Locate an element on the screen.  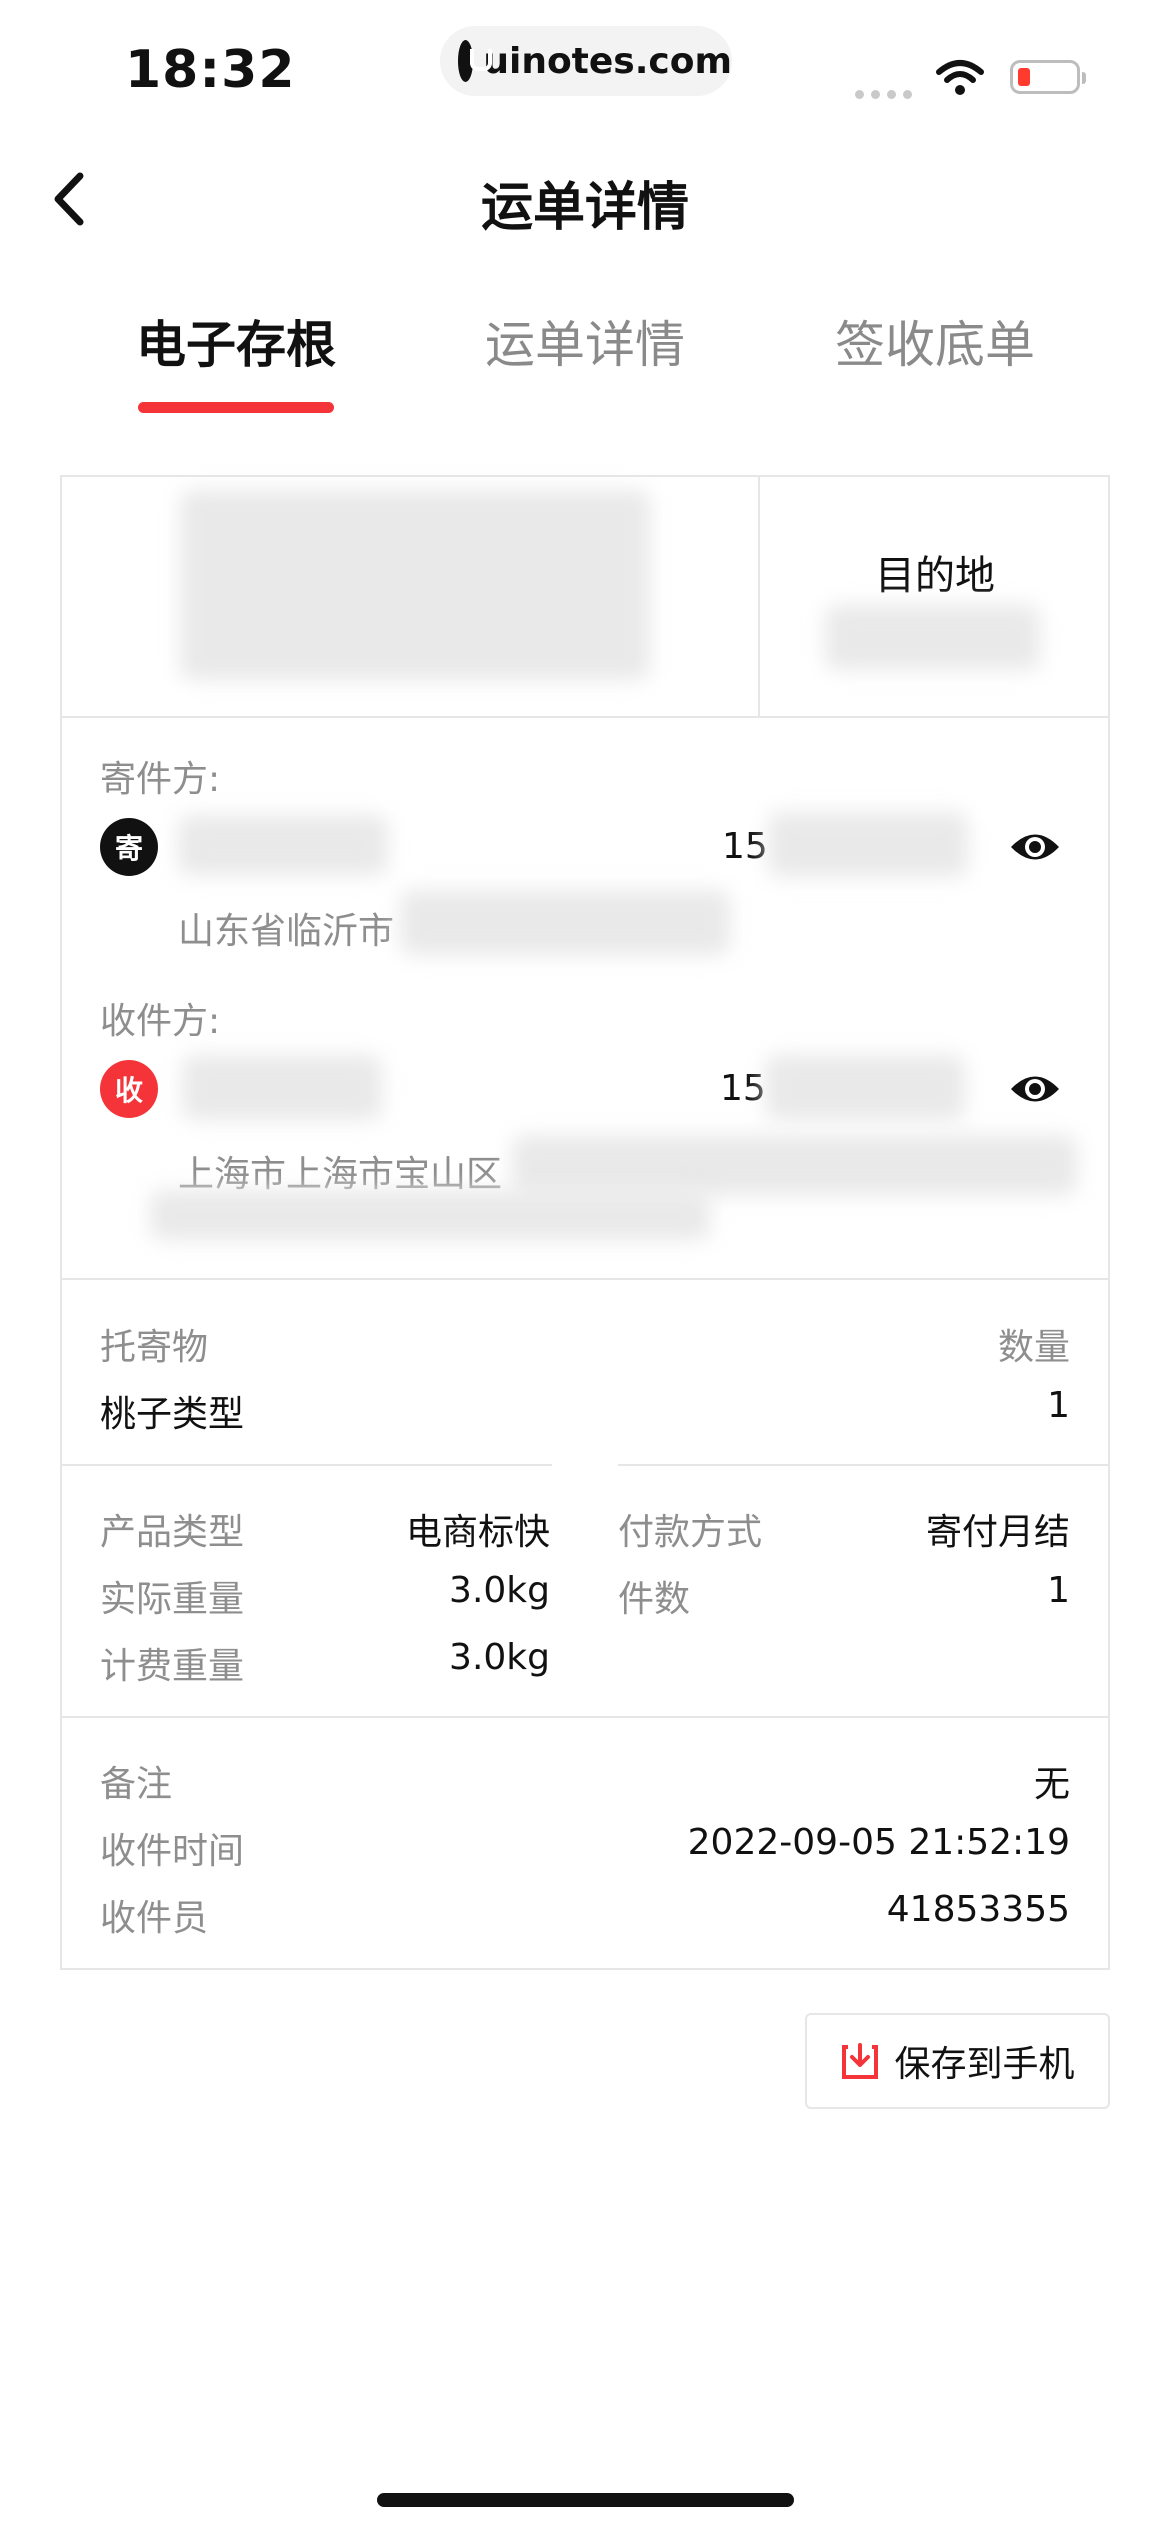
tab-waybill-details: 运单详情 is located at coordinates (585, 341).